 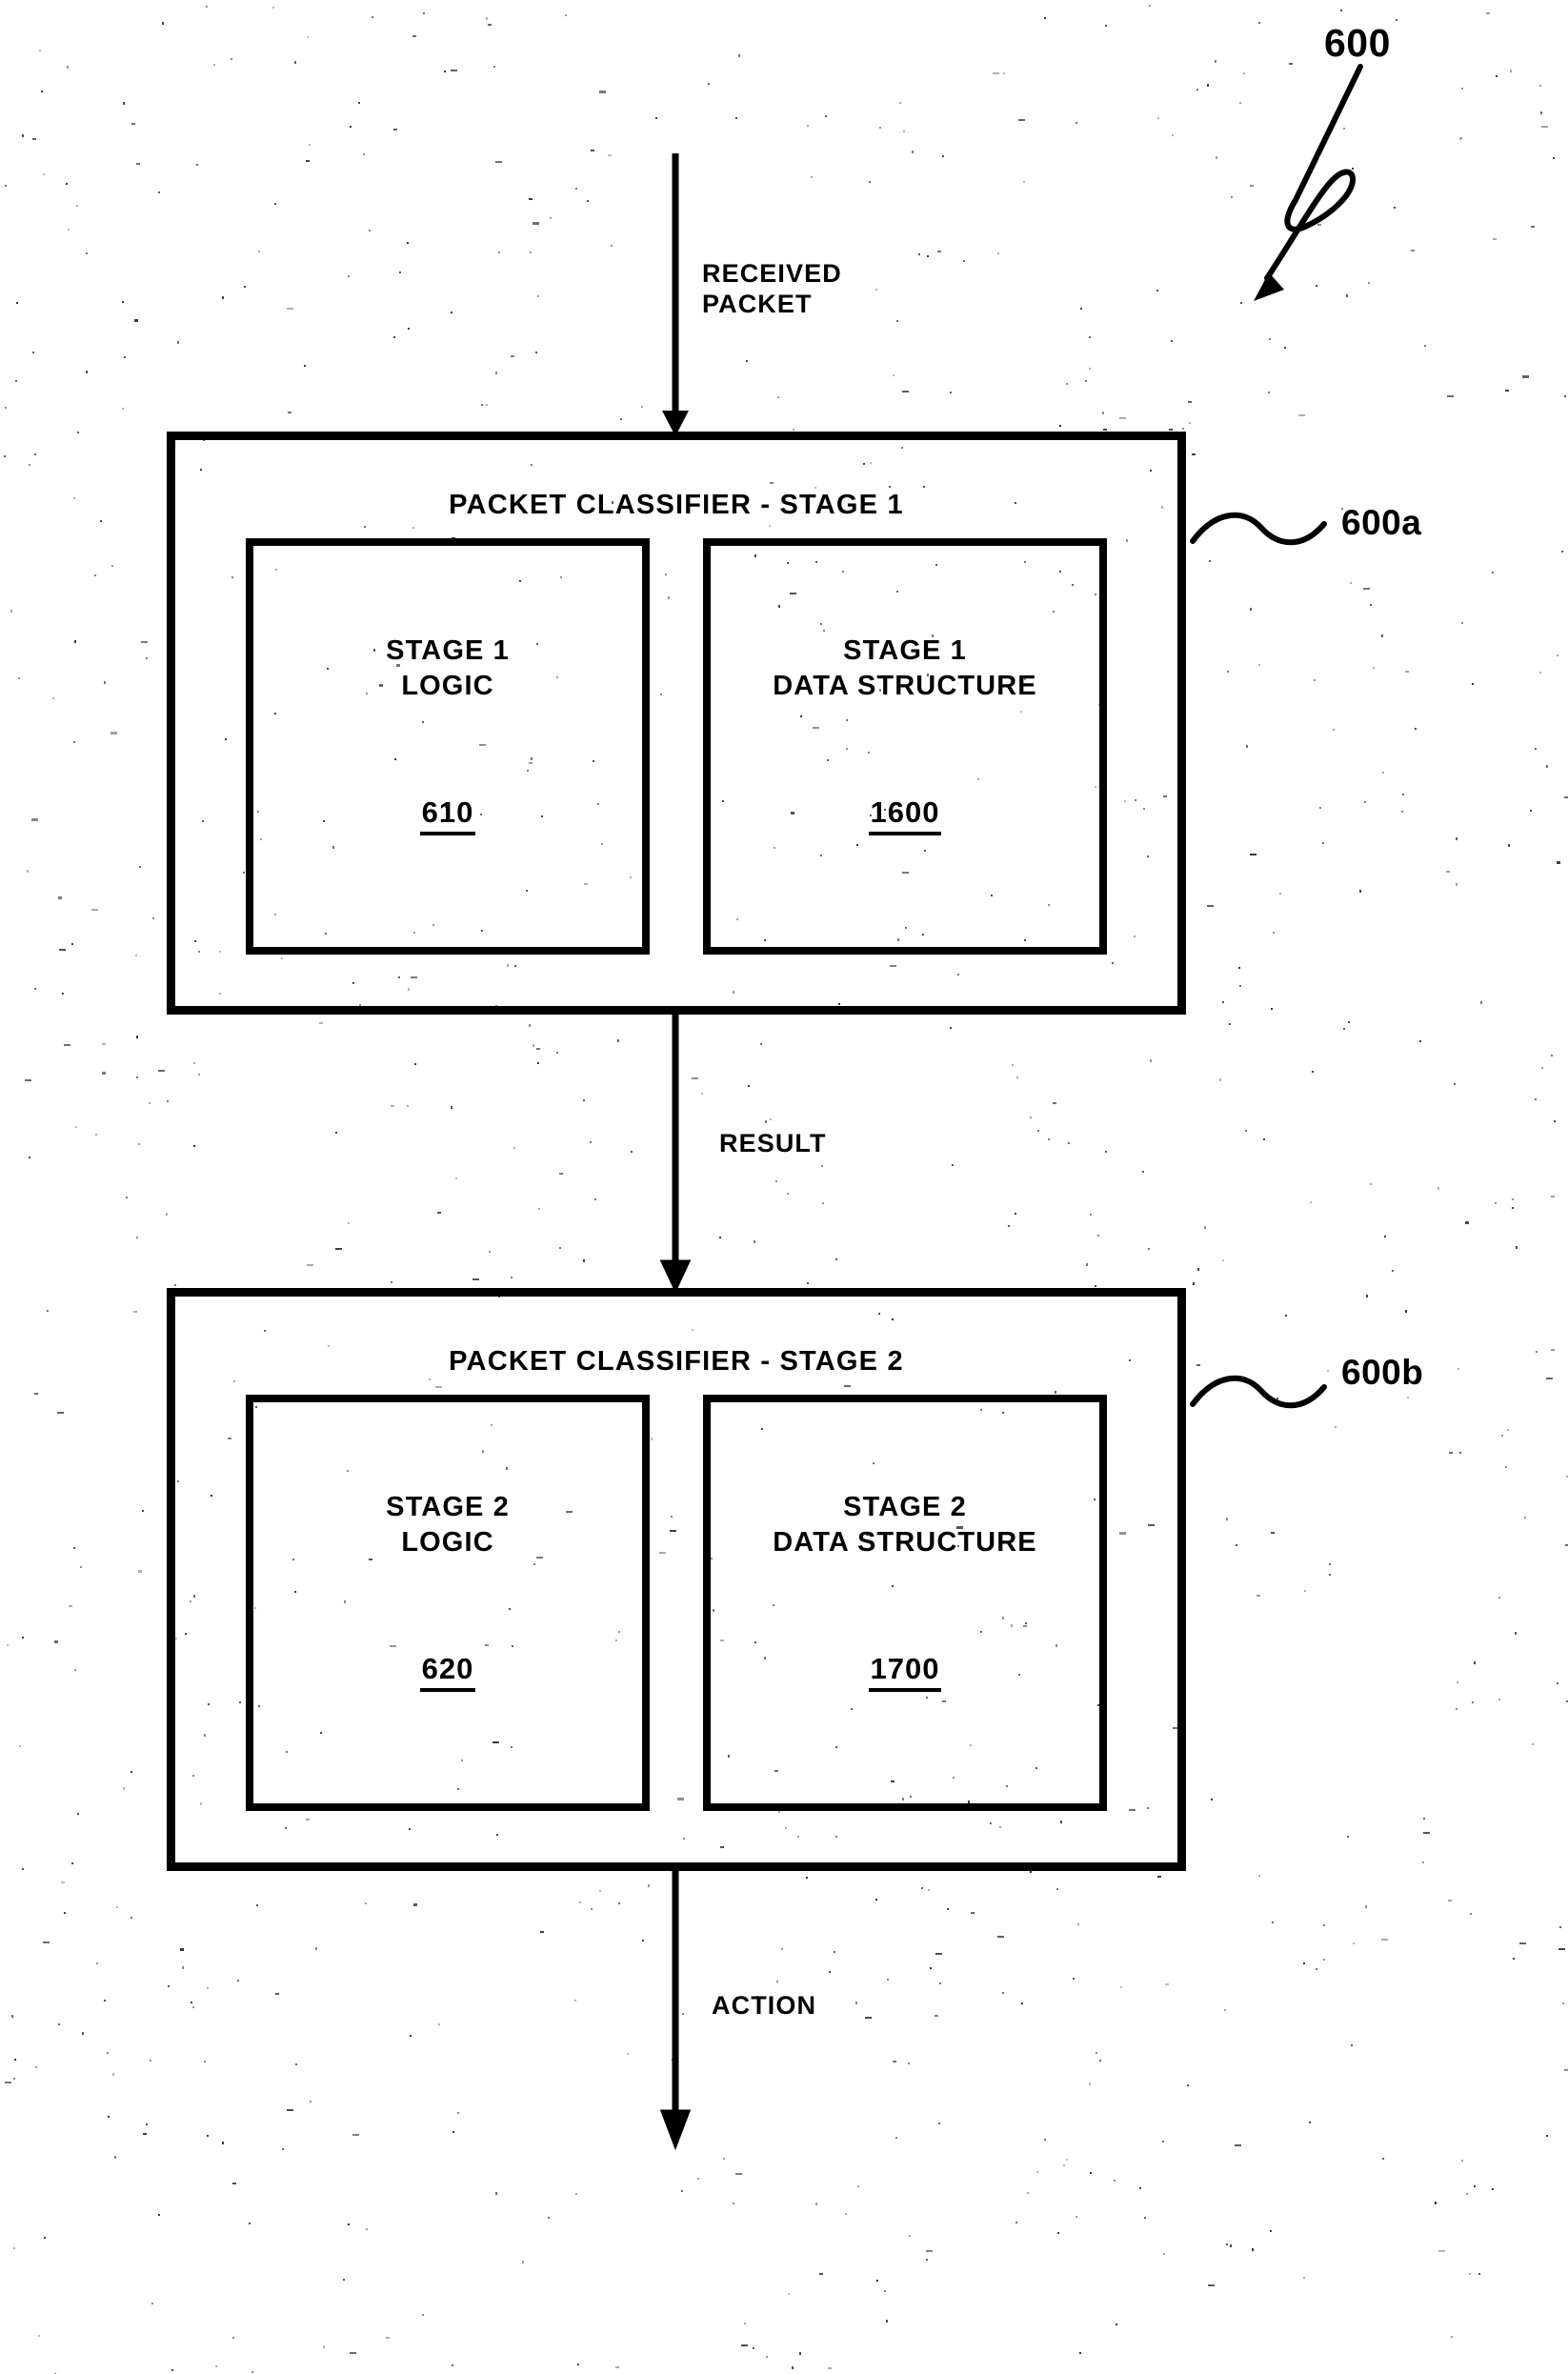 I want to click on stage-2-data-structure-reference: 1700, so click(x=905, y=1672).